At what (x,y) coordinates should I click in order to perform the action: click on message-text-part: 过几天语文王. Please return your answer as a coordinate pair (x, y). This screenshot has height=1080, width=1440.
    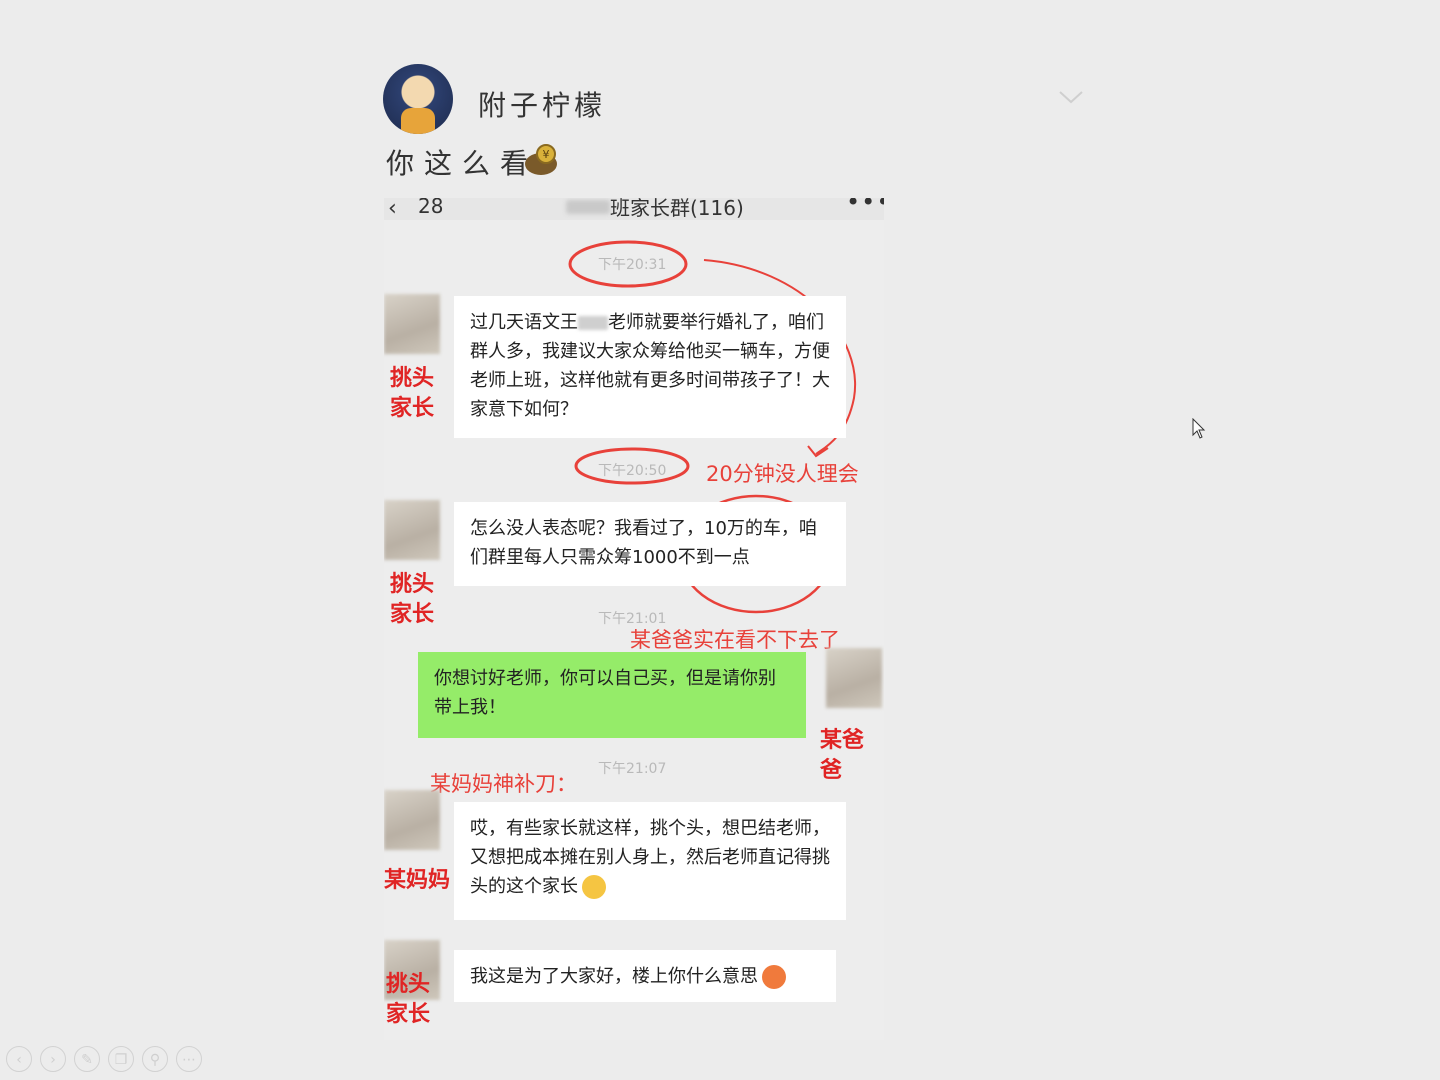
    Looking at the image, I should click on (524, 322).